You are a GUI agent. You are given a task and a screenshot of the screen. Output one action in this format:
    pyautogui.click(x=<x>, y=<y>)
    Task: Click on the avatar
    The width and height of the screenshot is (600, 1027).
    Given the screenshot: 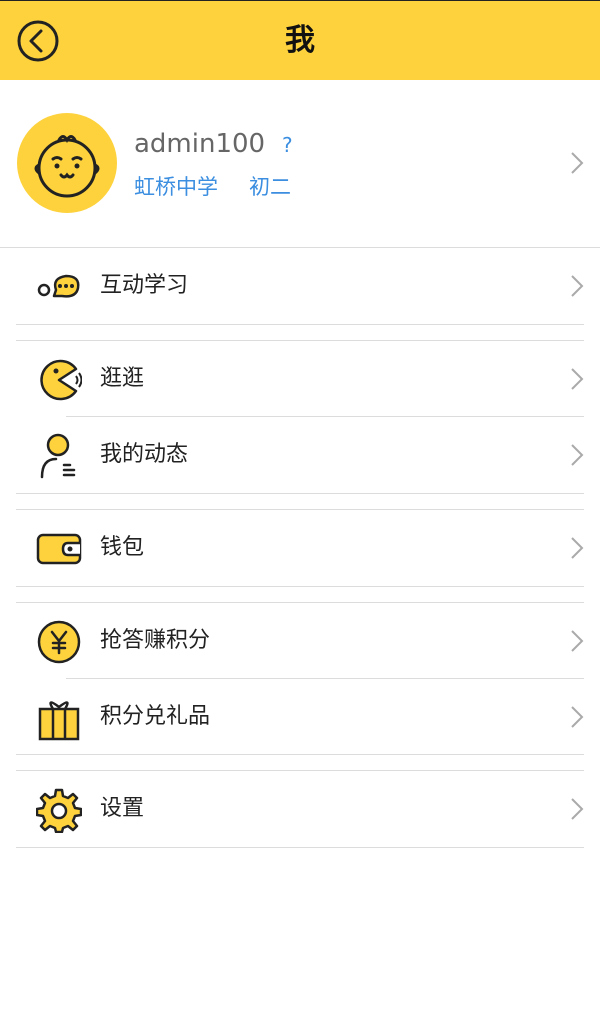 What is the action you would take?
    pyautogui.click(x=67, y=163)
    